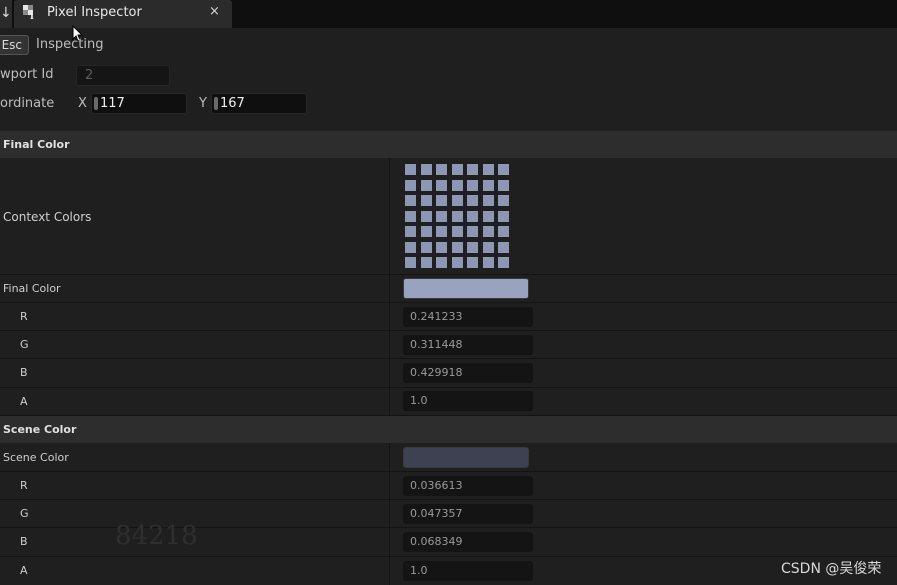 The height and width of the screenshot is (585, 897). I want to click on scene-b-value: 0.068349, so click(468, 542).